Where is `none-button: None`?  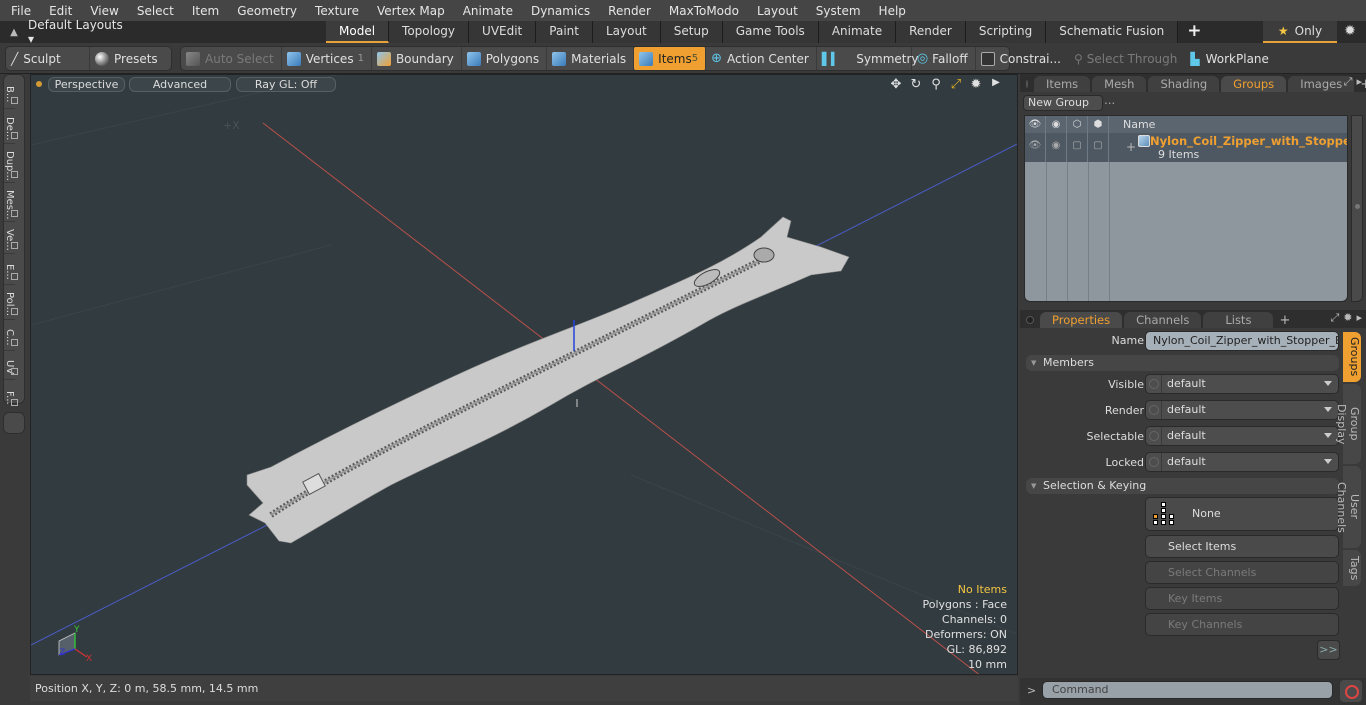 none-button: None is located at coordinates (1242, 514).